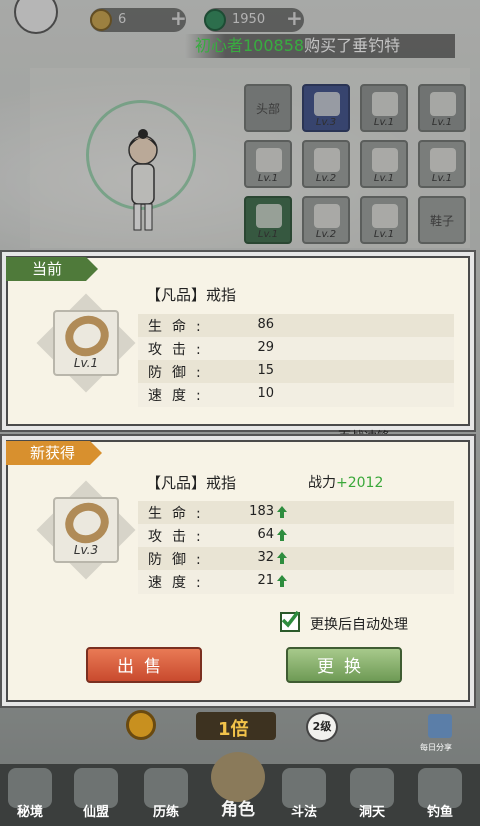 The height and width of the screenshot is (826, 480). What do you see at coordinates (86, 363) in the screenshot?
I see `current-item-level: Lv.1` at bounding box center [86, 363].